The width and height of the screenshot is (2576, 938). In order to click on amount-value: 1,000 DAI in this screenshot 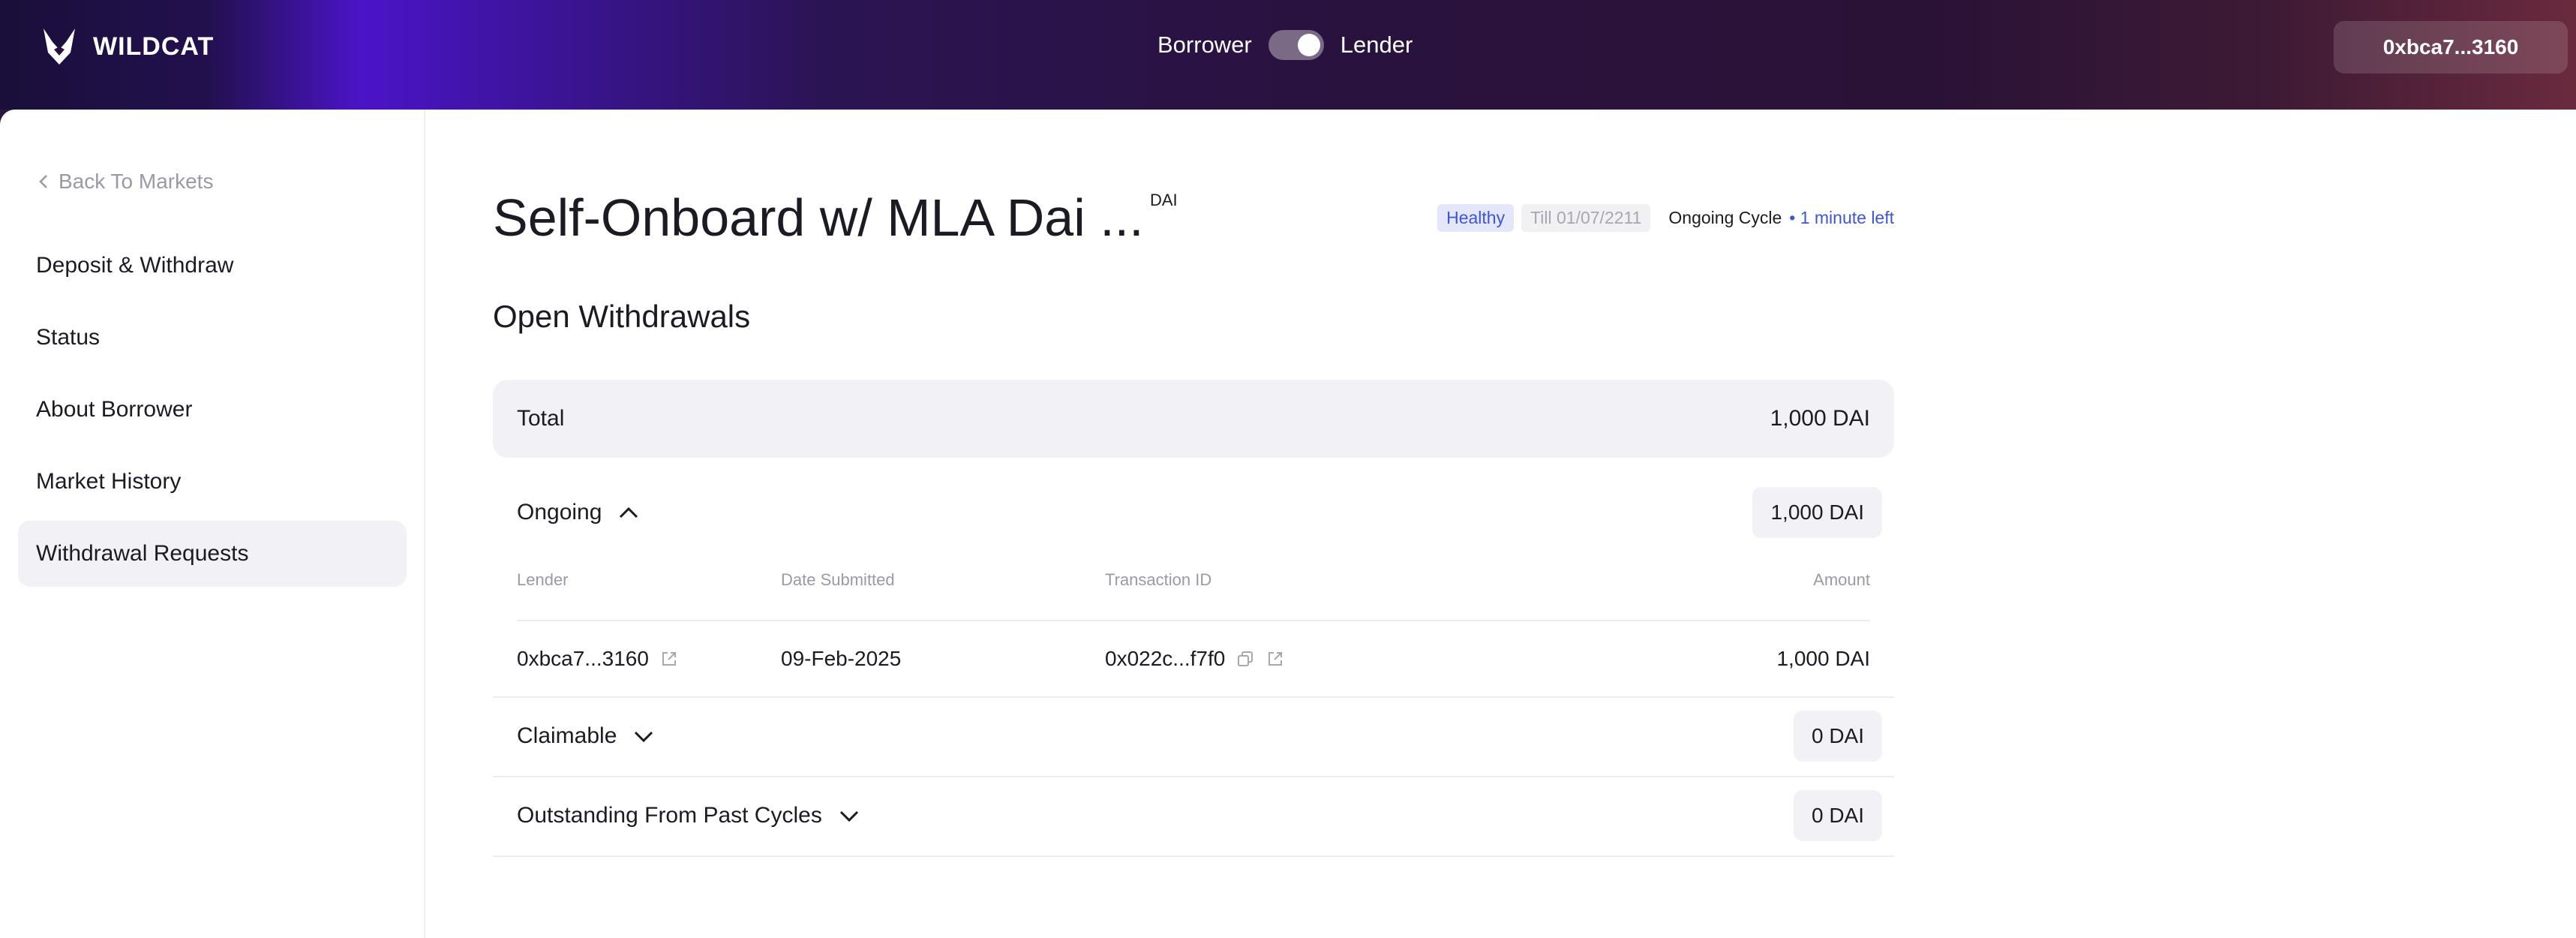, I will do `click(1823, 658)`.